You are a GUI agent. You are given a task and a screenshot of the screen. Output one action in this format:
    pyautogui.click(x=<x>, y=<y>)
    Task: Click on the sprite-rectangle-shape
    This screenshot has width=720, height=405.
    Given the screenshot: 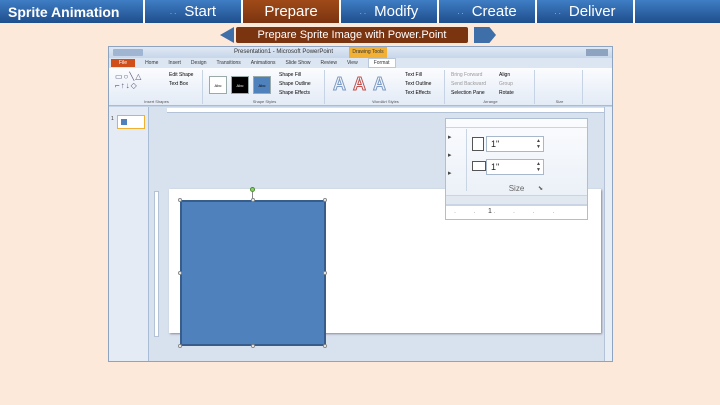 What is the action you would take?
    pyautogui.click(x=253, y=273)
    